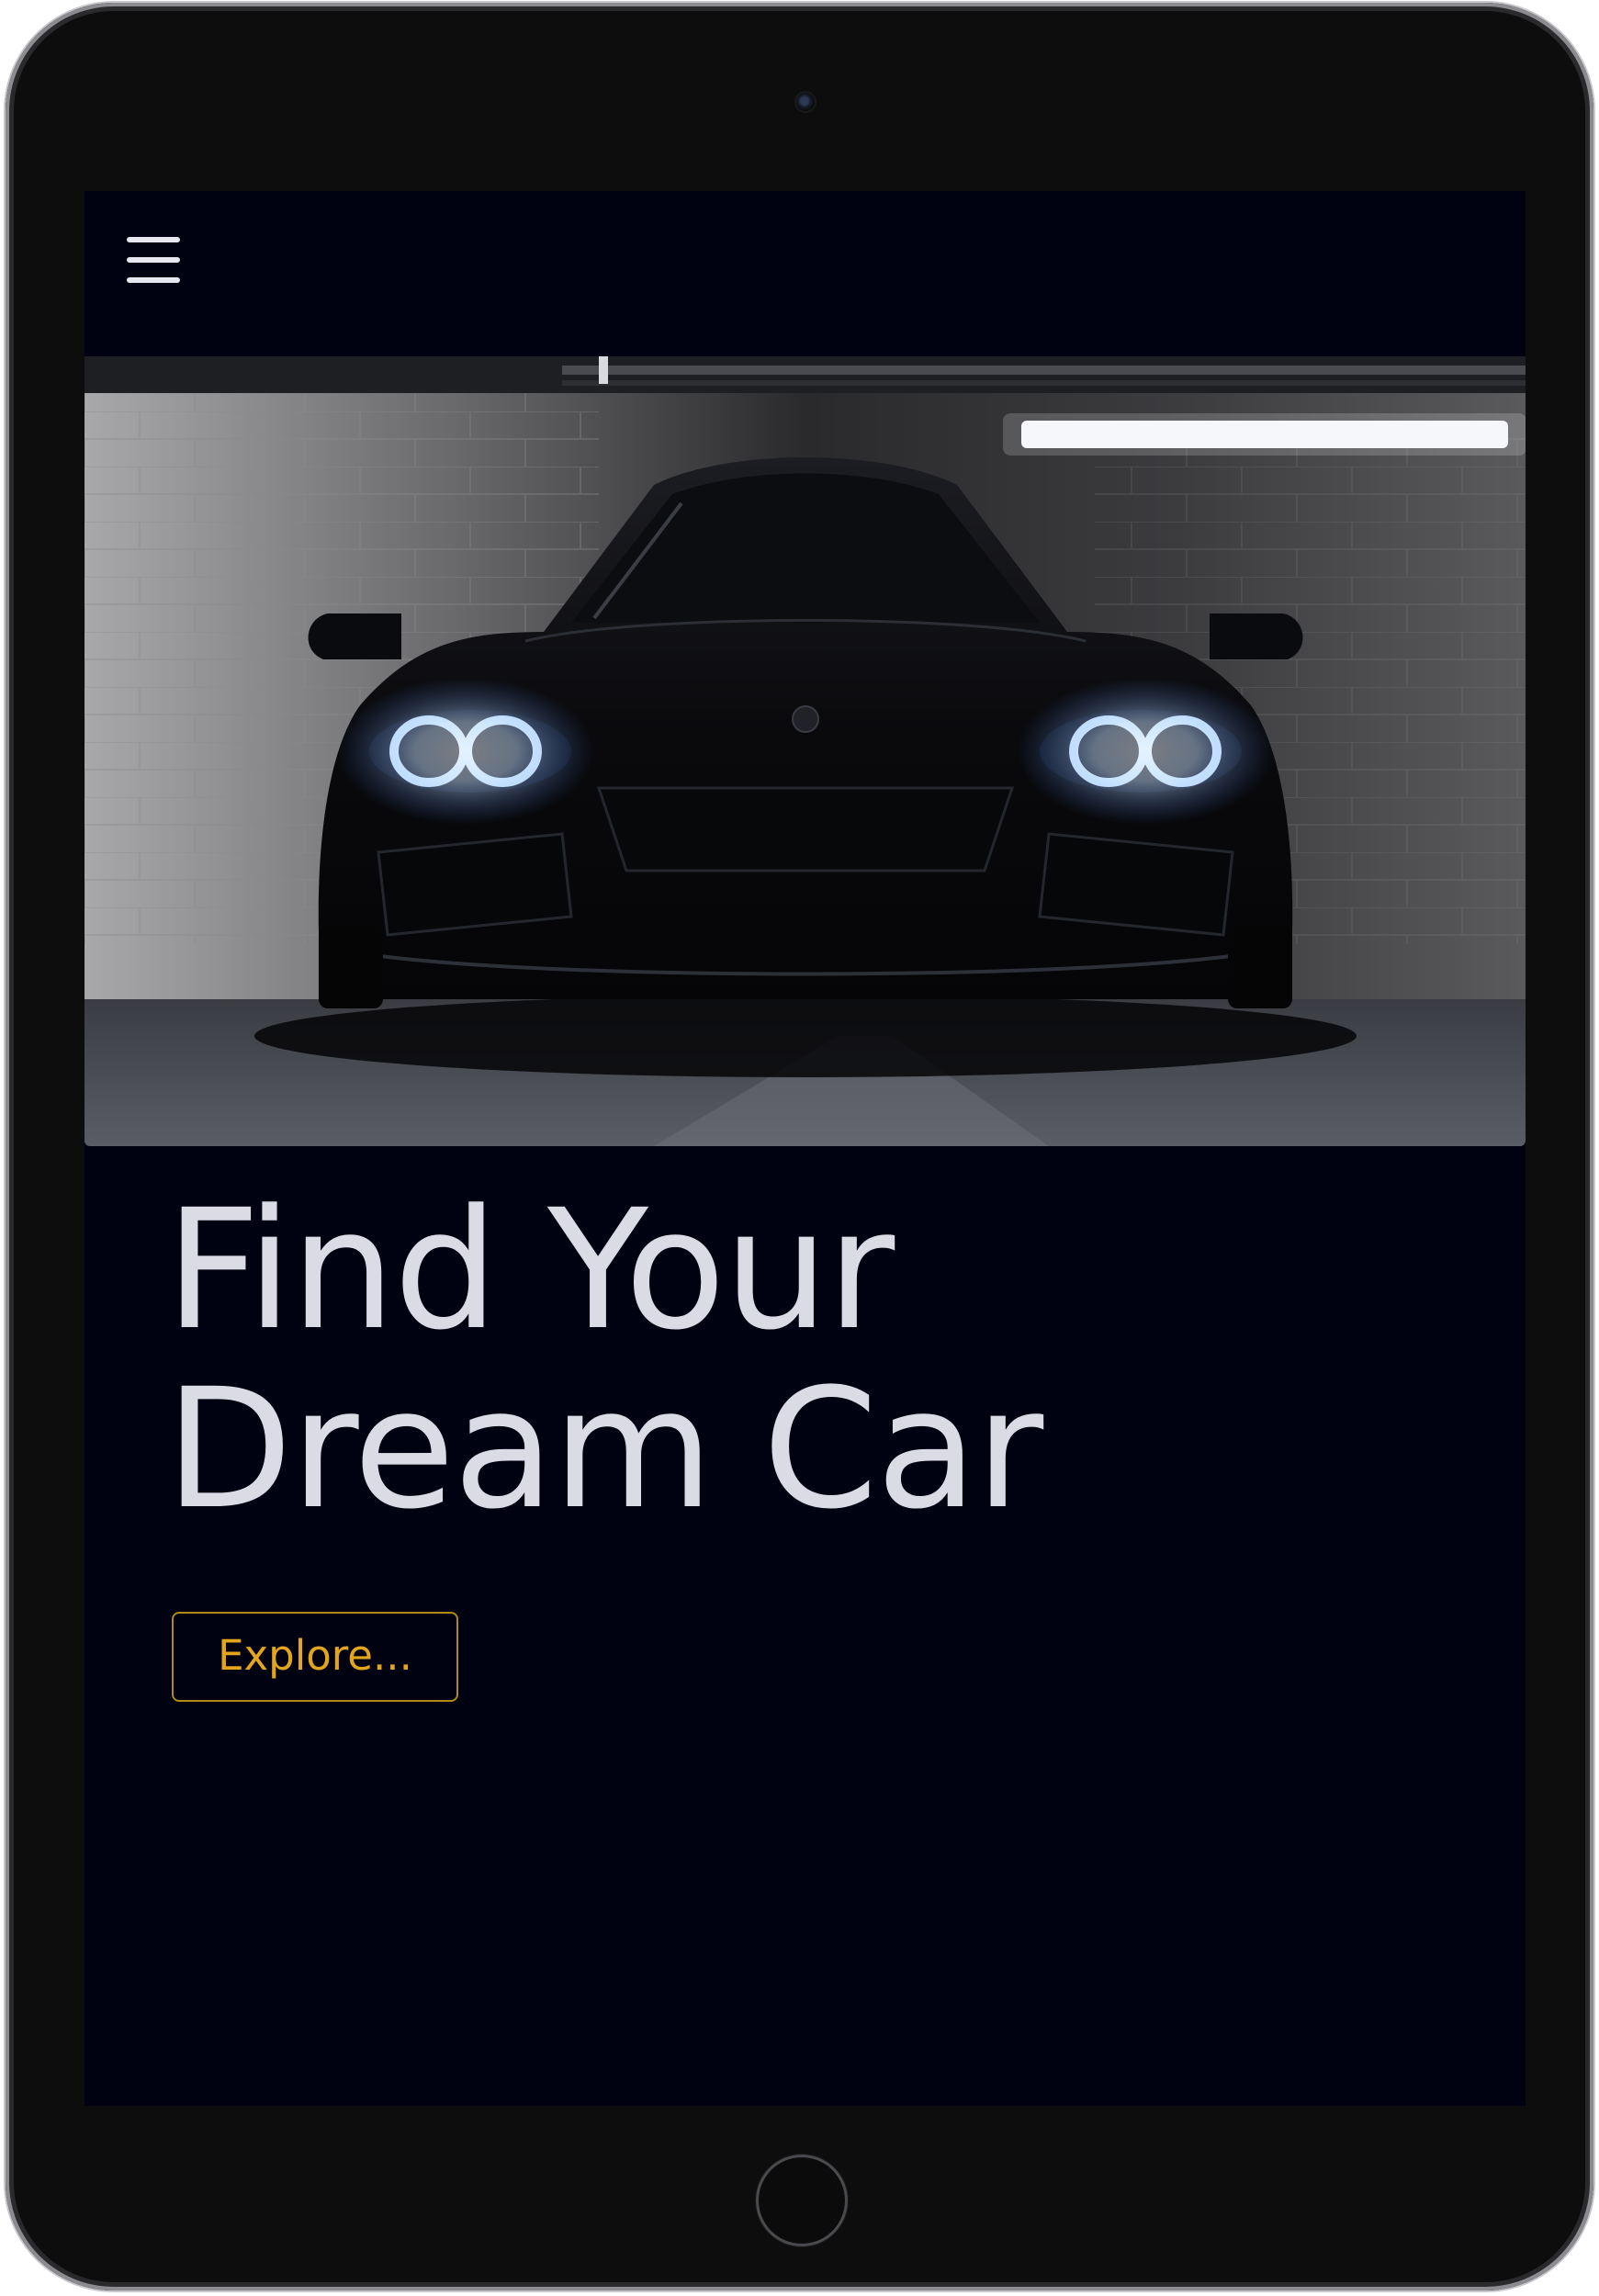 This screenshot has height=2296, width=1599. I want to click on home-button, so click(802, 2200).